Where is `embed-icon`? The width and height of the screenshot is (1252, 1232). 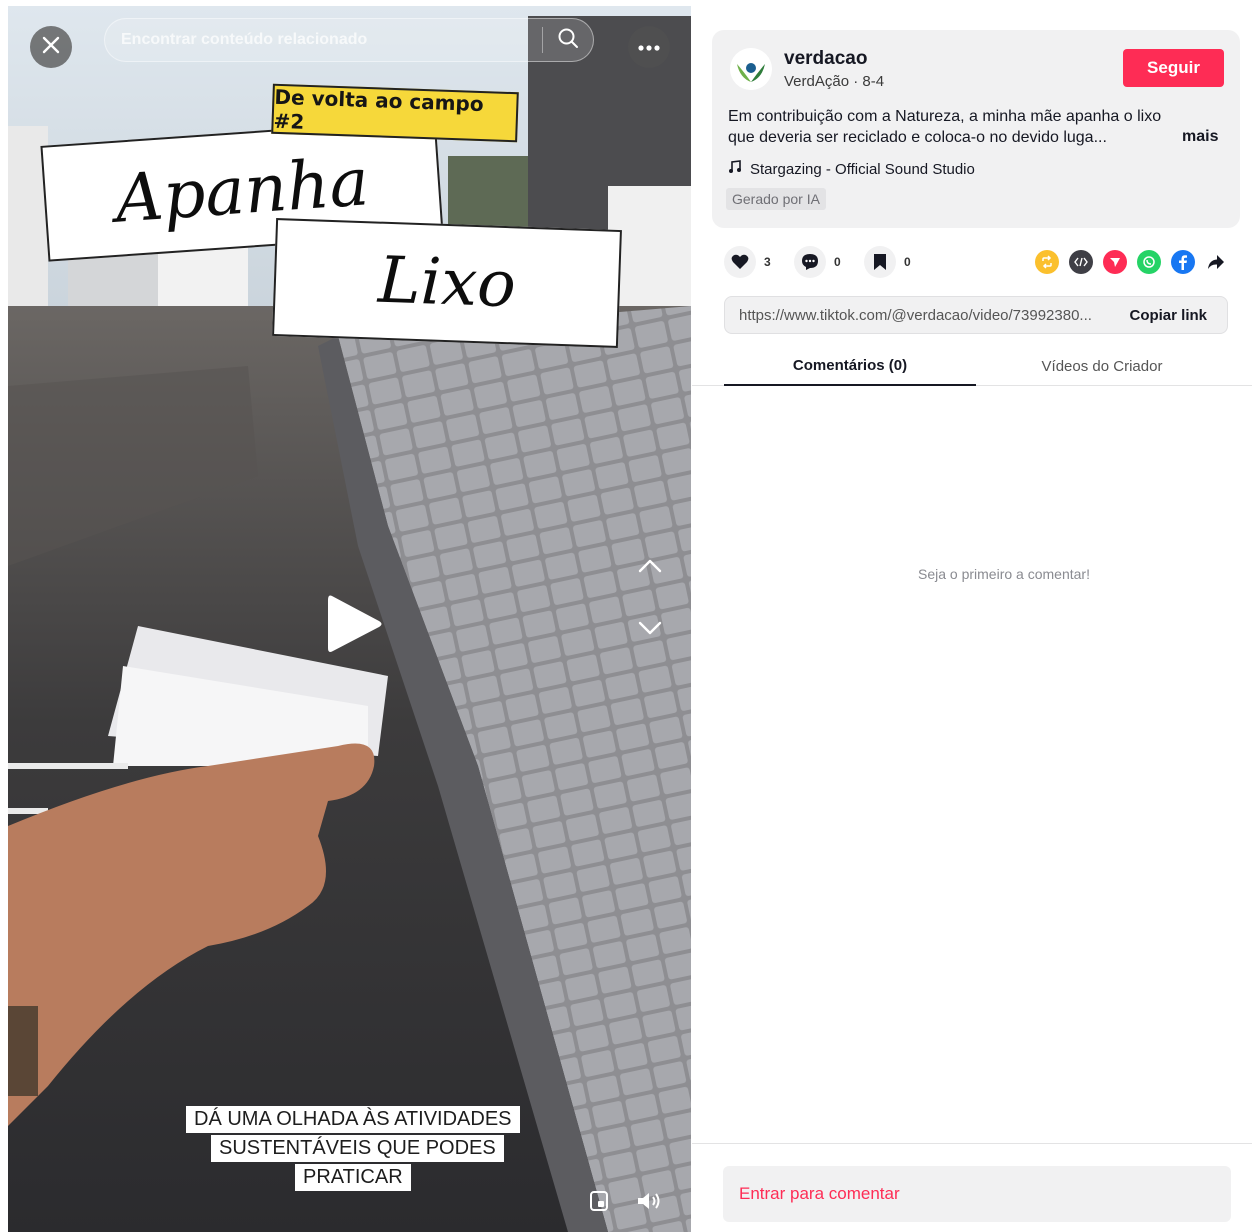 embed-icon is located at coordinates (1081, 262).